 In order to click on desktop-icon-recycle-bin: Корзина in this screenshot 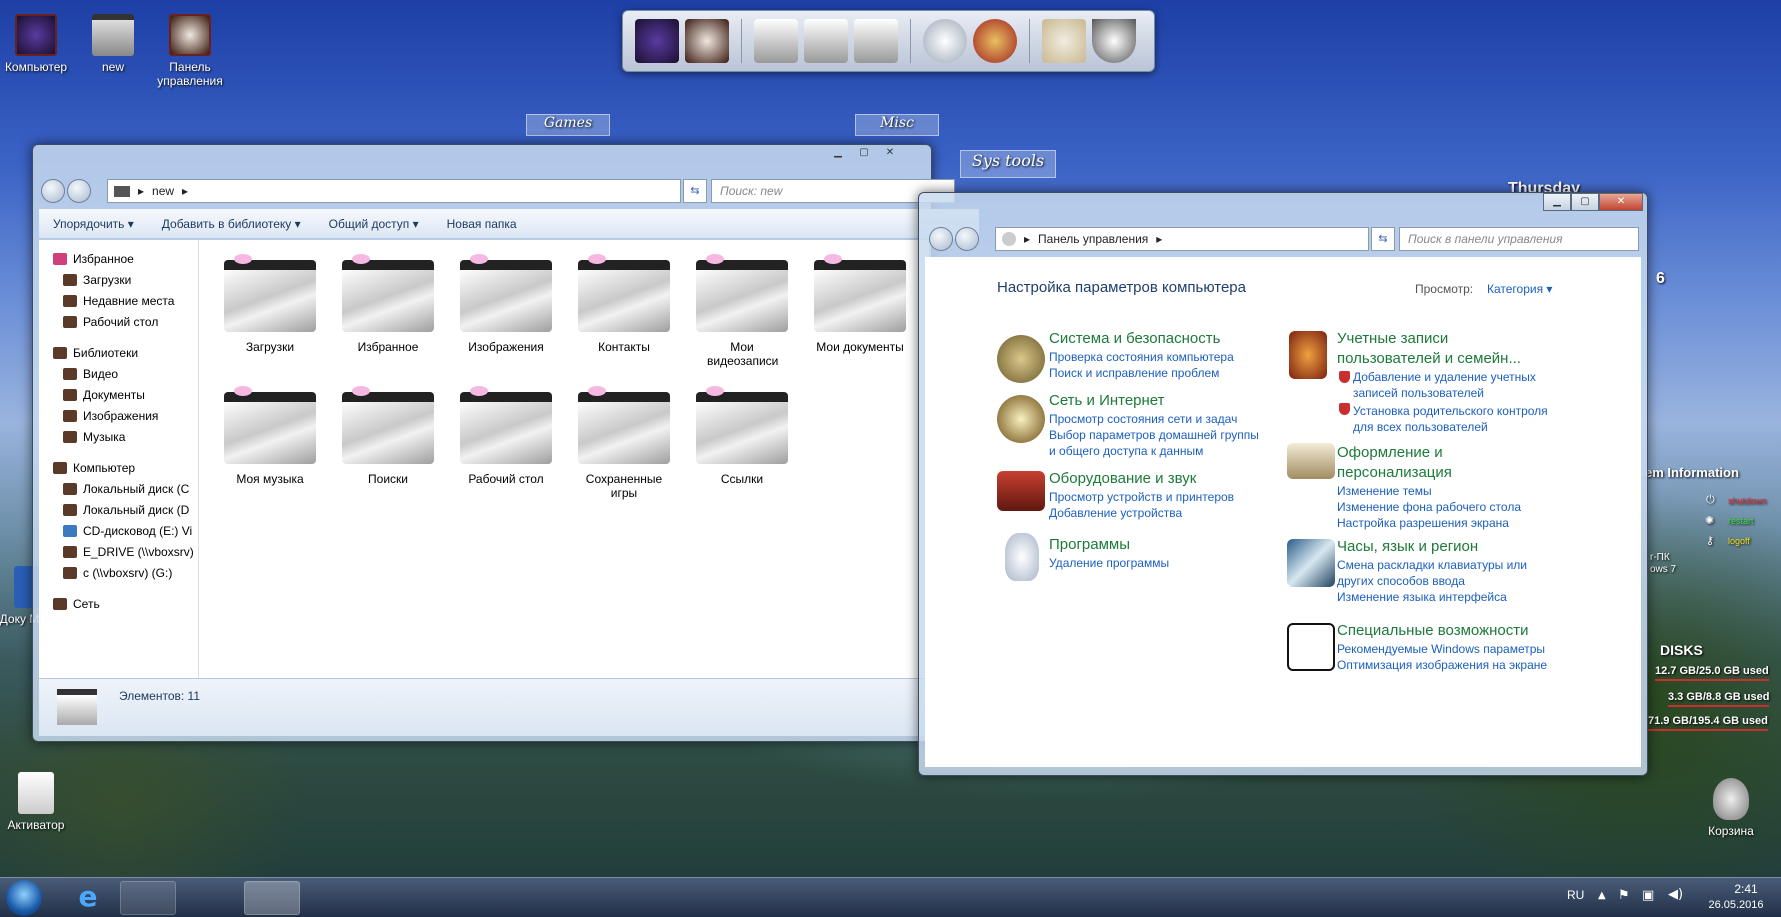, I will do `click(1731, 808)`.